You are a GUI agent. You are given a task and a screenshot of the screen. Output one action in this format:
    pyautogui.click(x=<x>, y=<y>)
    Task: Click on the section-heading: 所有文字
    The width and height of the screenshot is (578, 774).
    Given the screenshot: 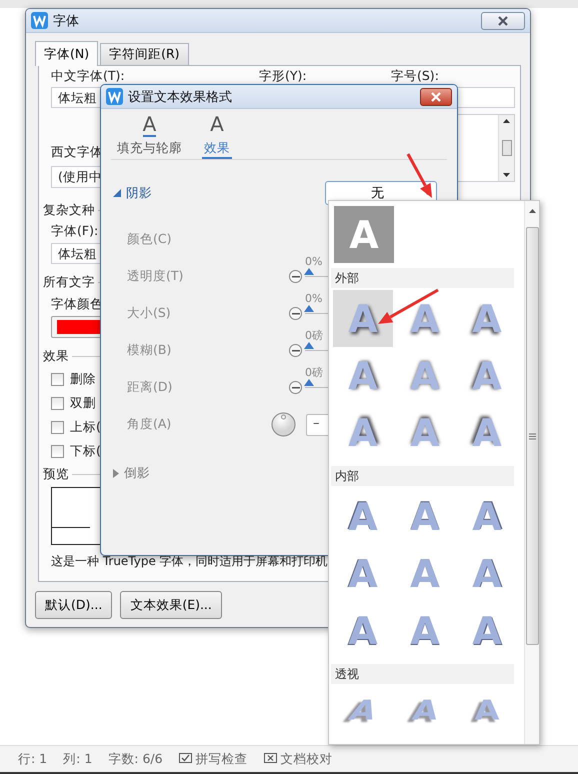 What is the action you would take?
    pyautogui.click(x=69, y=282)
    